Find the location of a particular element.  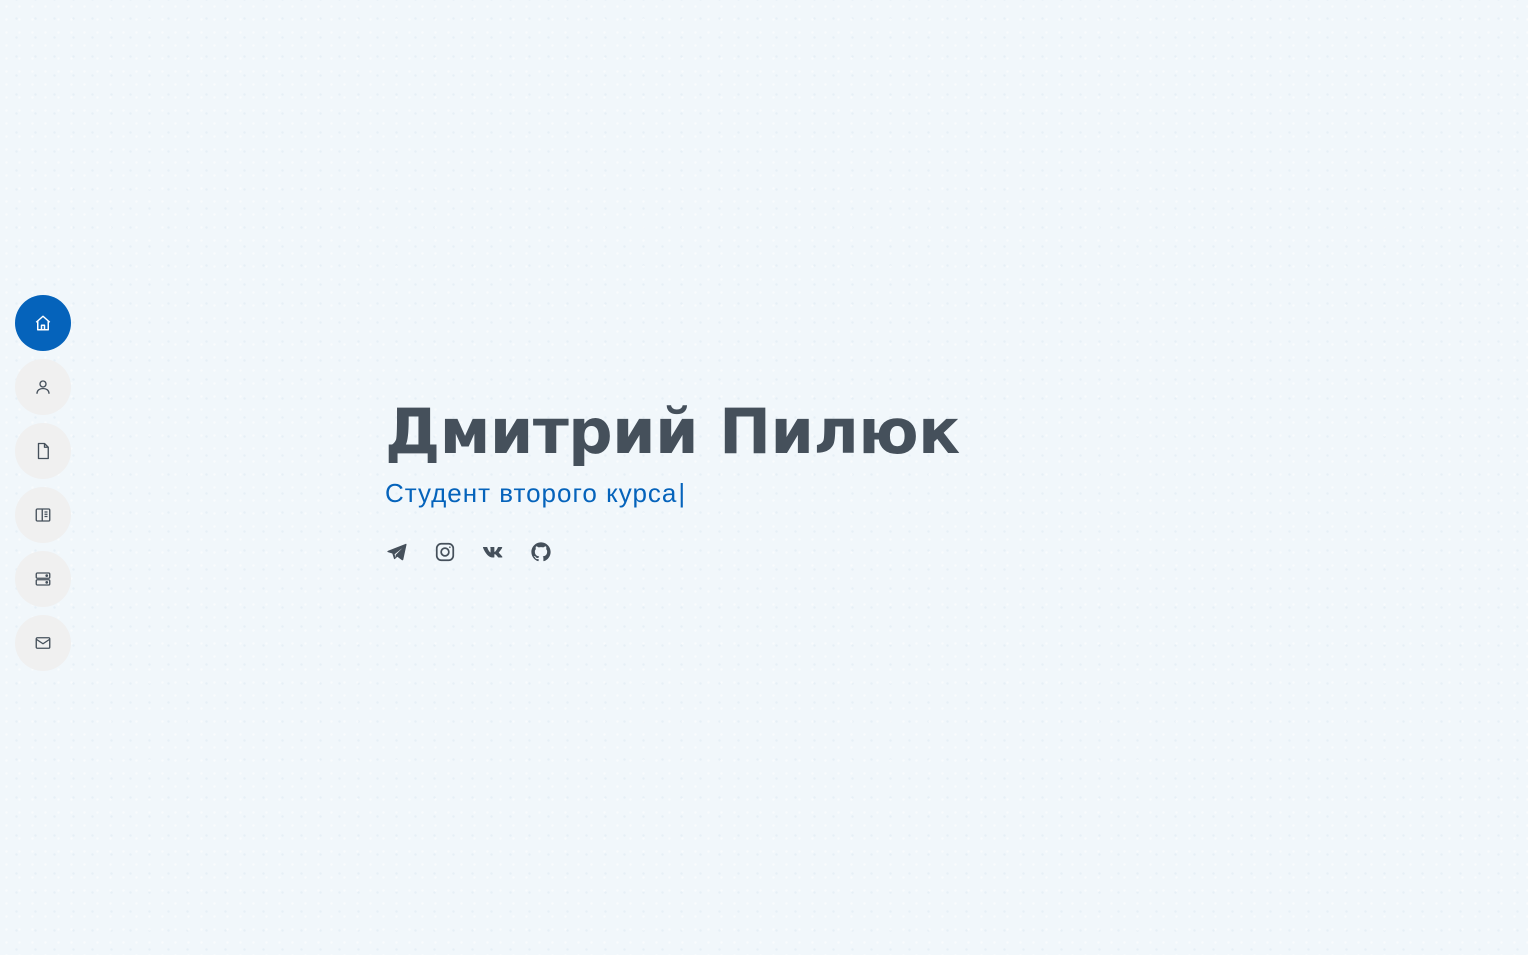

vk-icon is located at coordinates (492, 552).